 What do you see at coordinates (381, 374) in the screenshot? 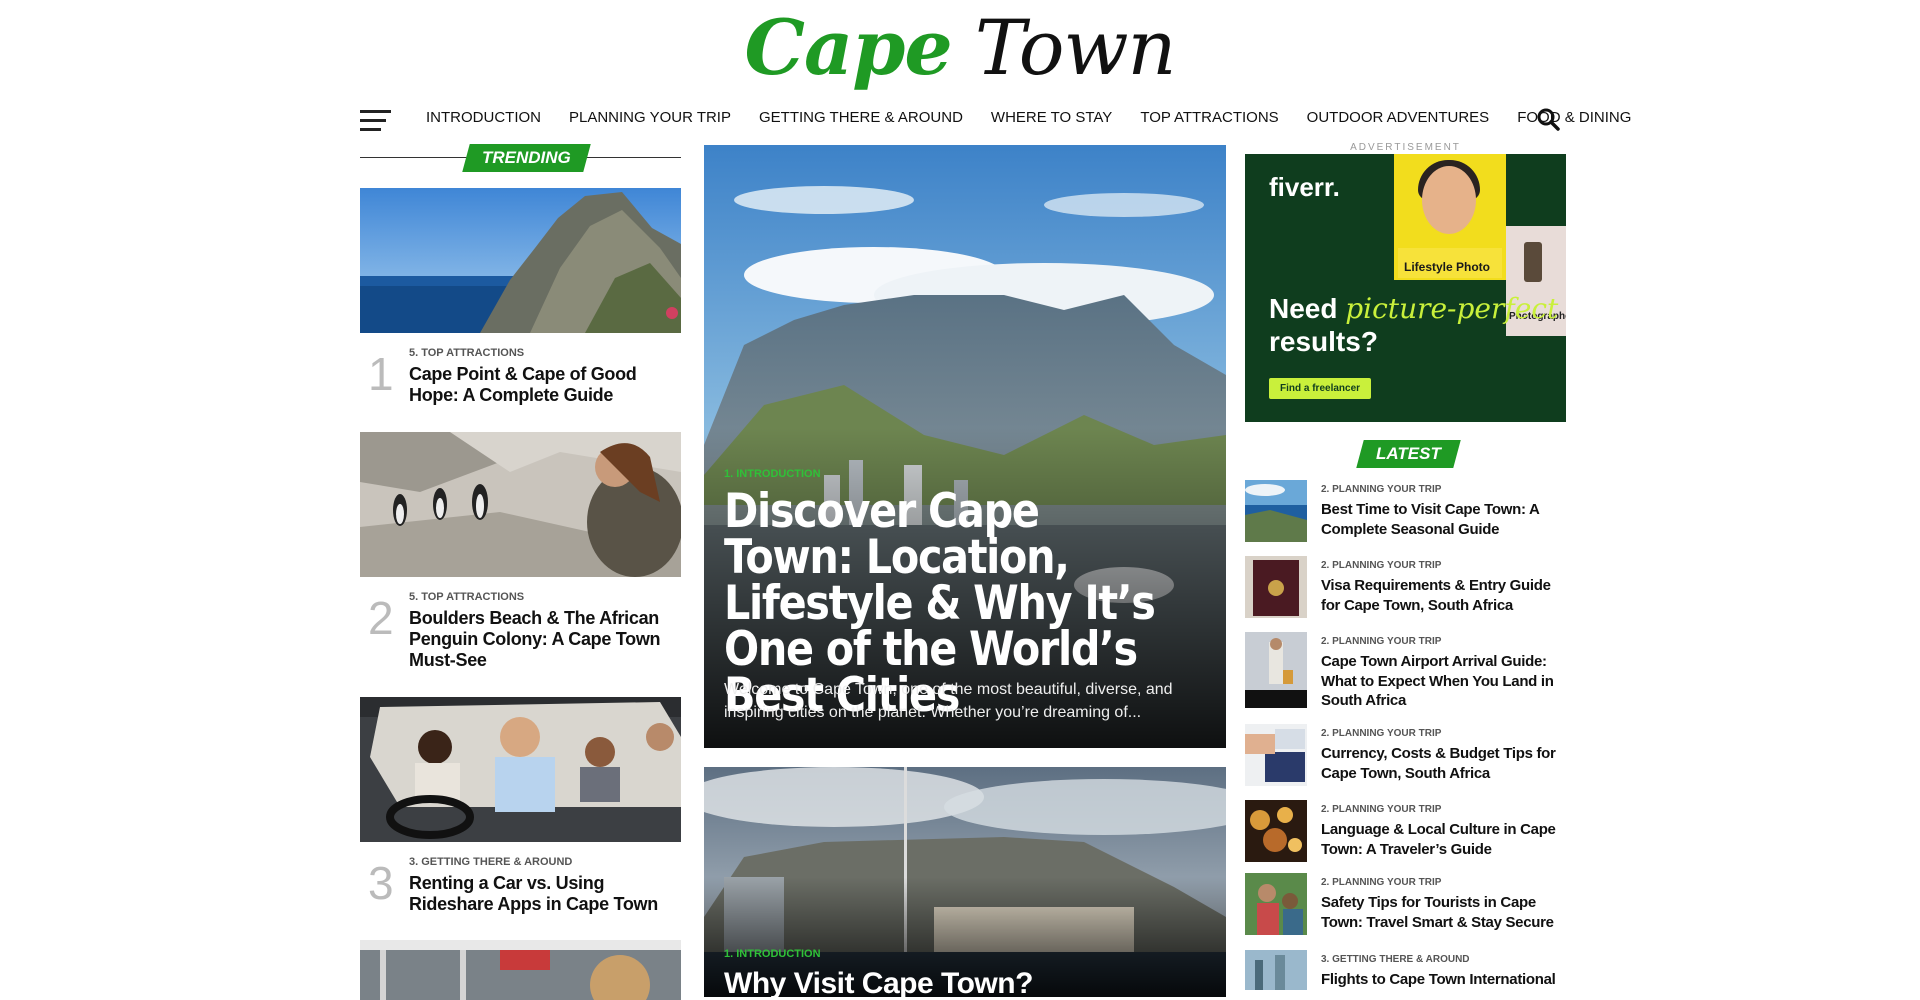
I see `trending-rank: 1` at bounding box center [381, 374].